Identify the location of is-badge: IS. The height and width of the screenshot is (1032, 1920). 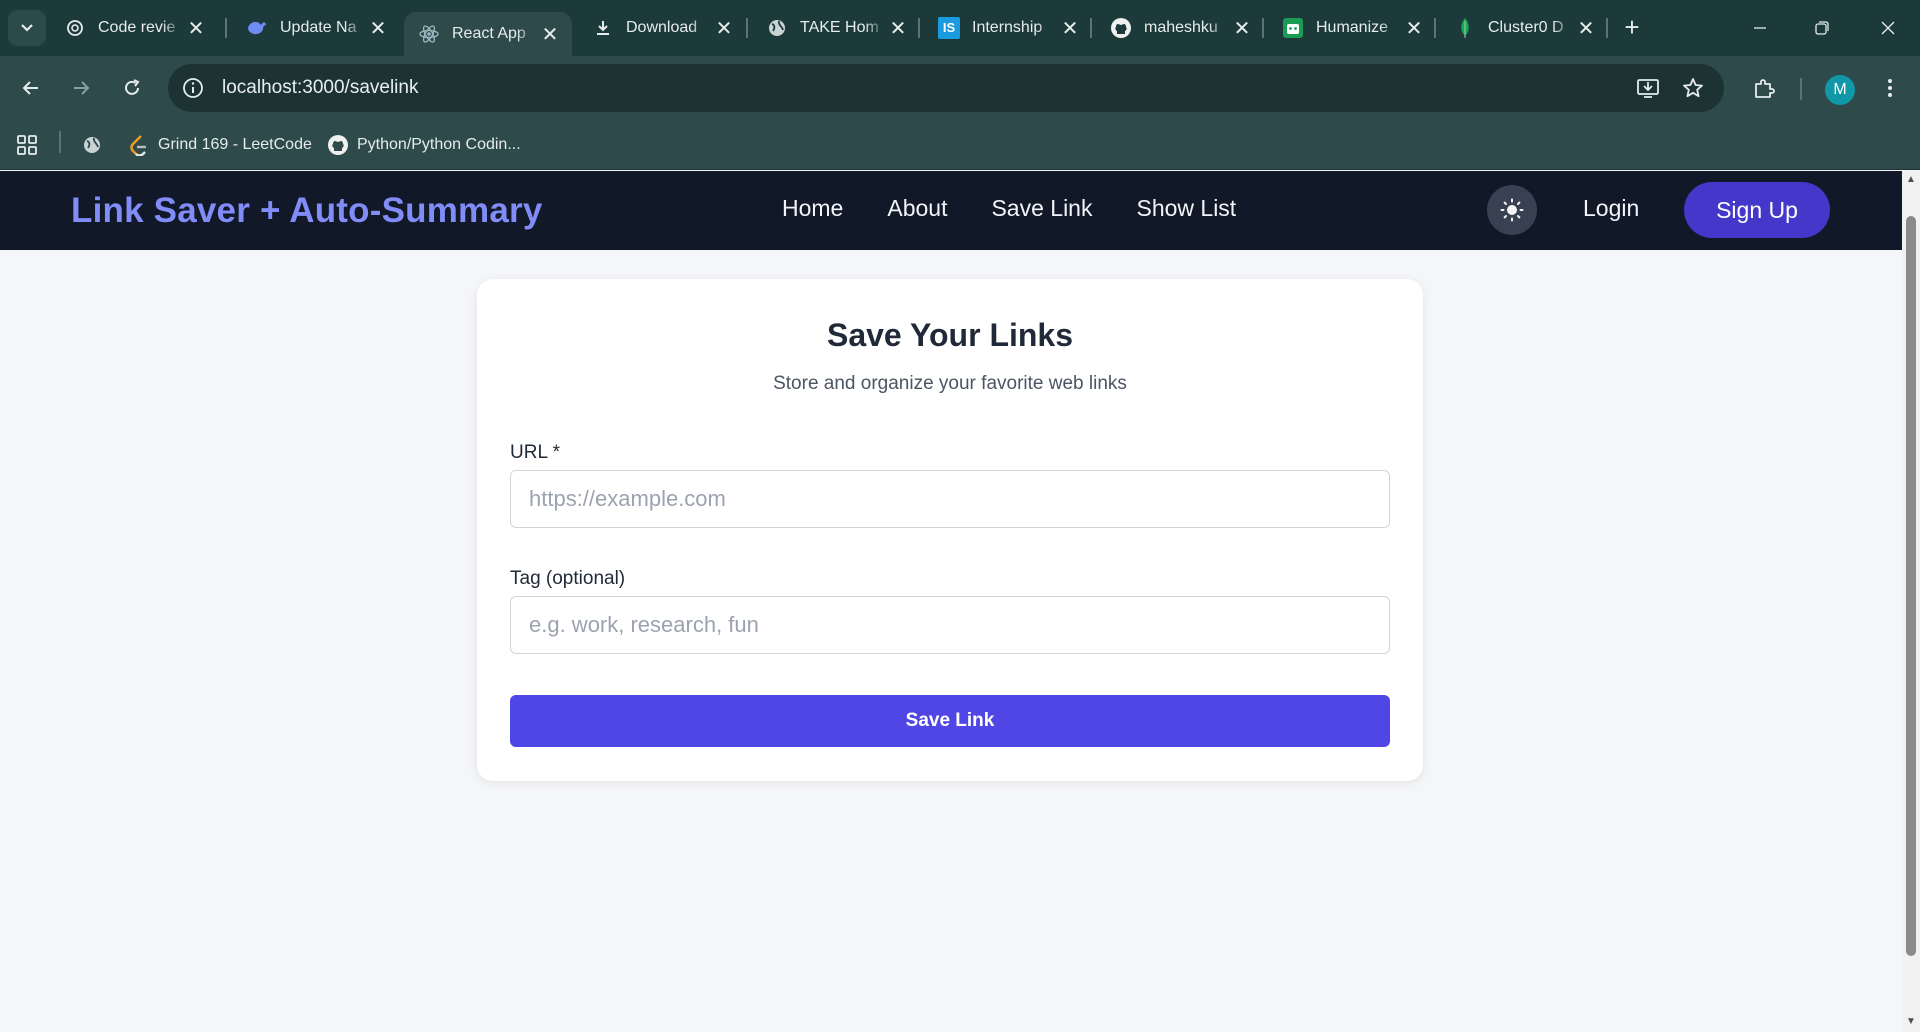
(949, 28).